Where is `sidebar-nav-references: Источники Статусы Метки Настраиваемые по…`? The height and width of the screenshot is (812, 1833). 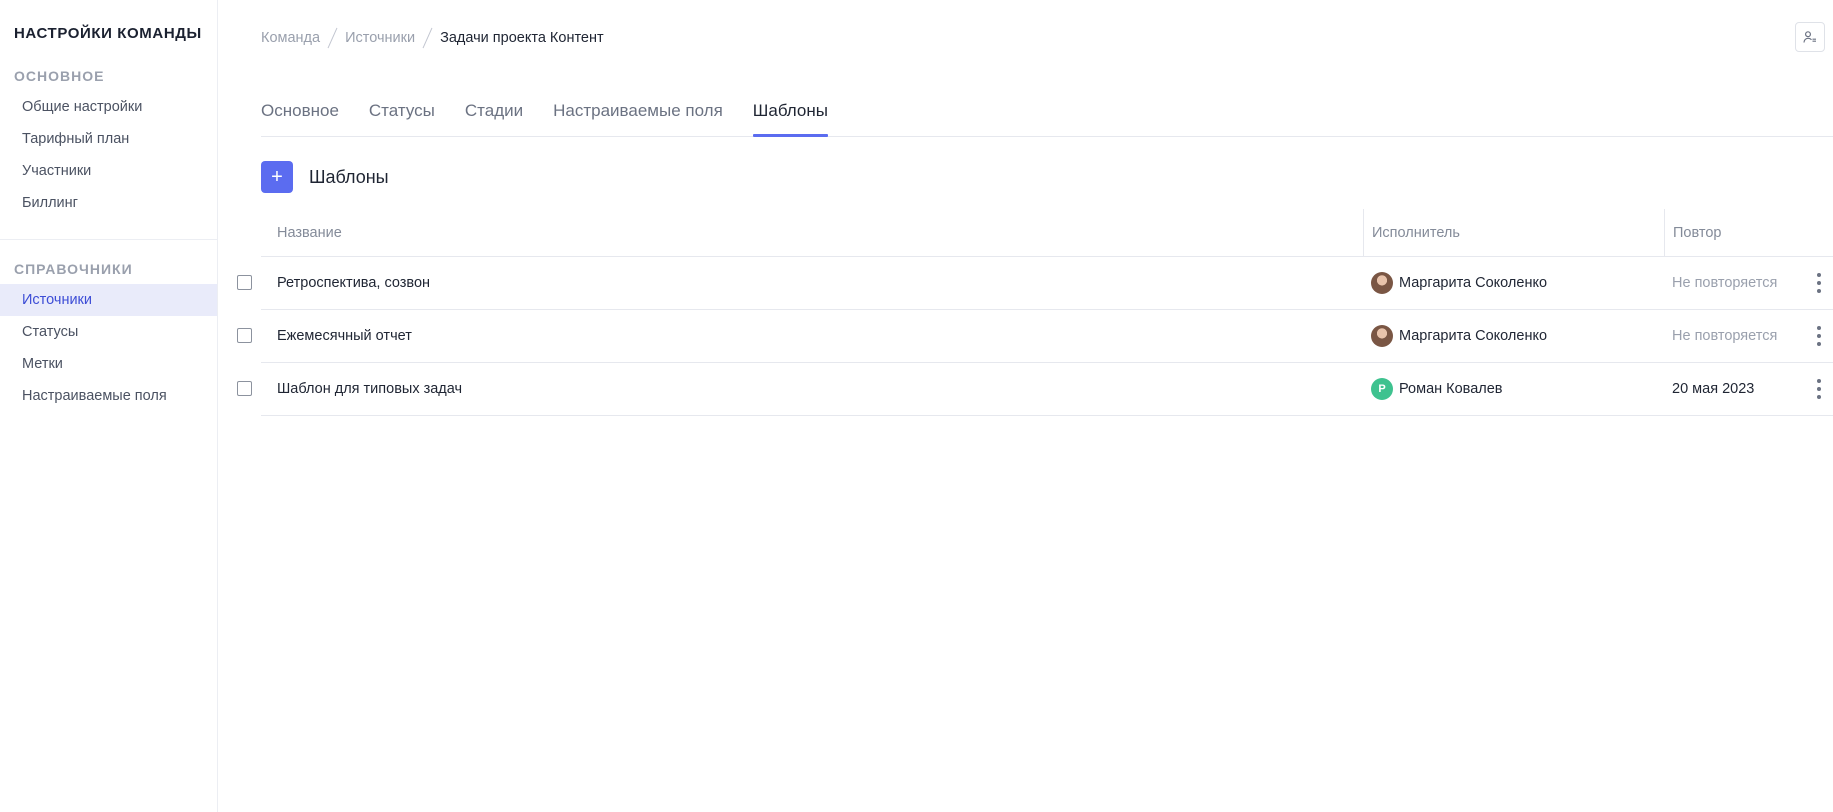 sidebar-nav-references: Источники Статусы Метки Настраиваемые по… is located at coordinates (108, 348).